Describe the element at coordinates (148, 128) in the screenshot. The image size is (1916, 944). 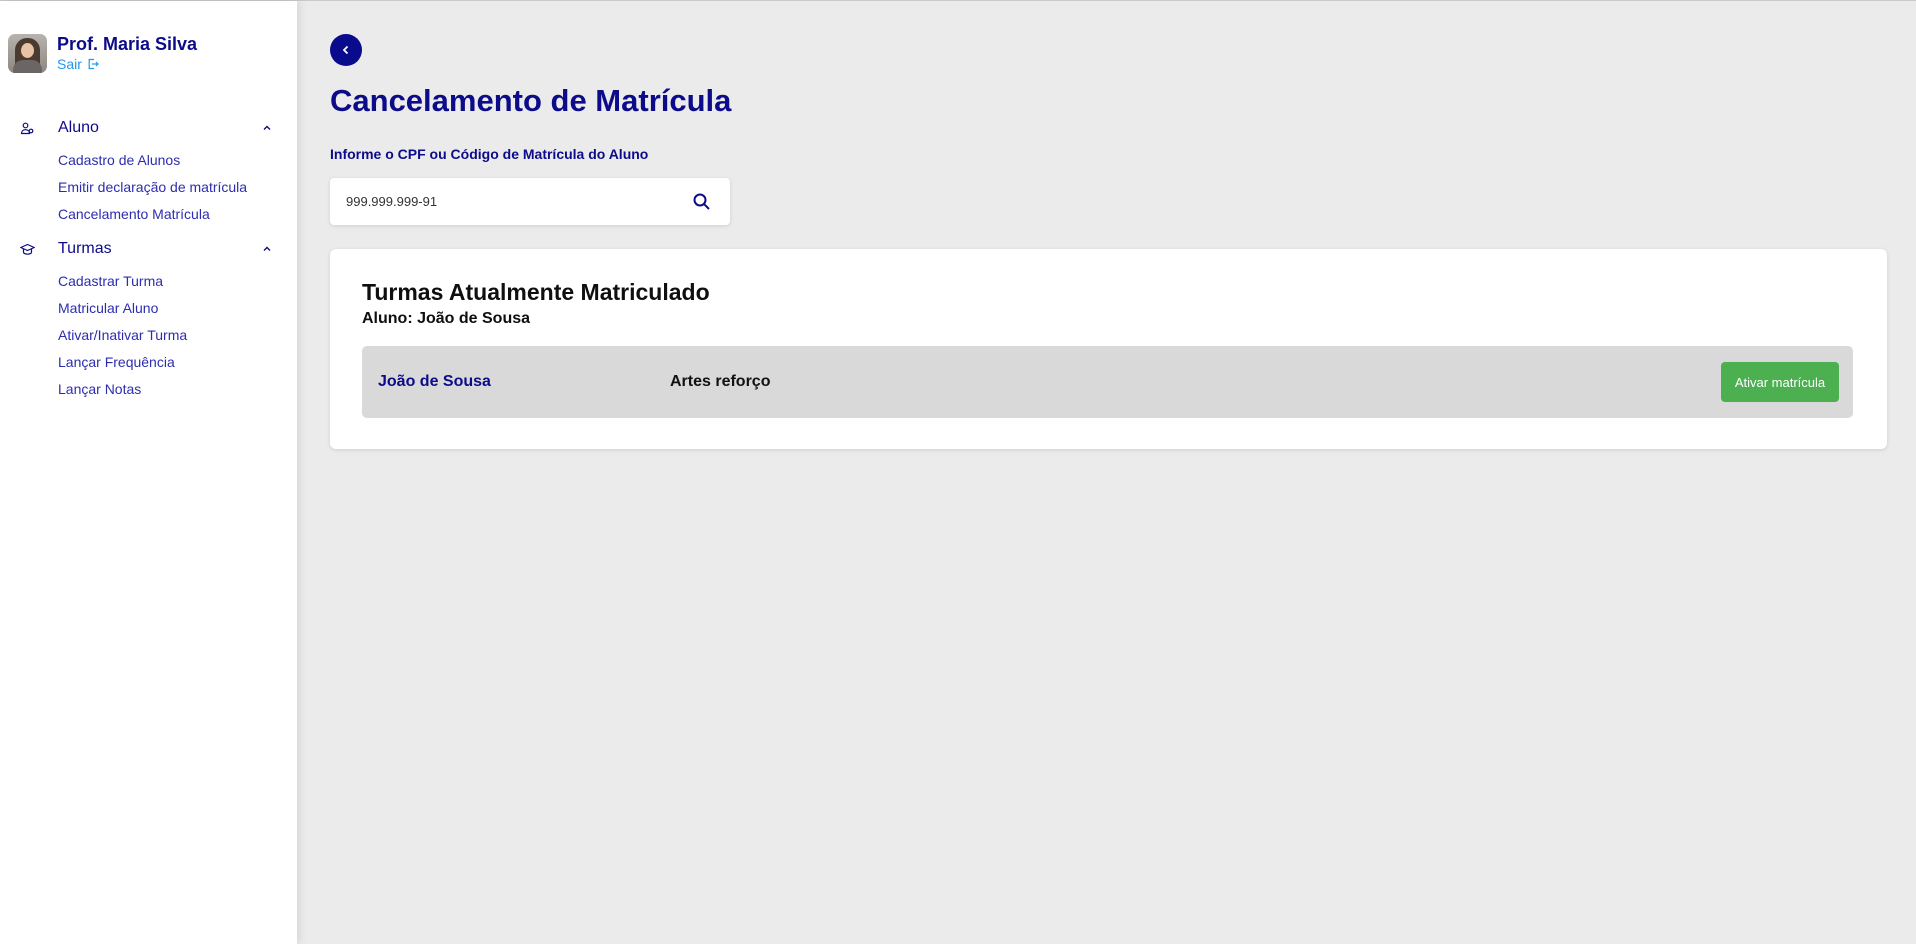
I see `sidebar-header-aluno: Aluno` at that location.